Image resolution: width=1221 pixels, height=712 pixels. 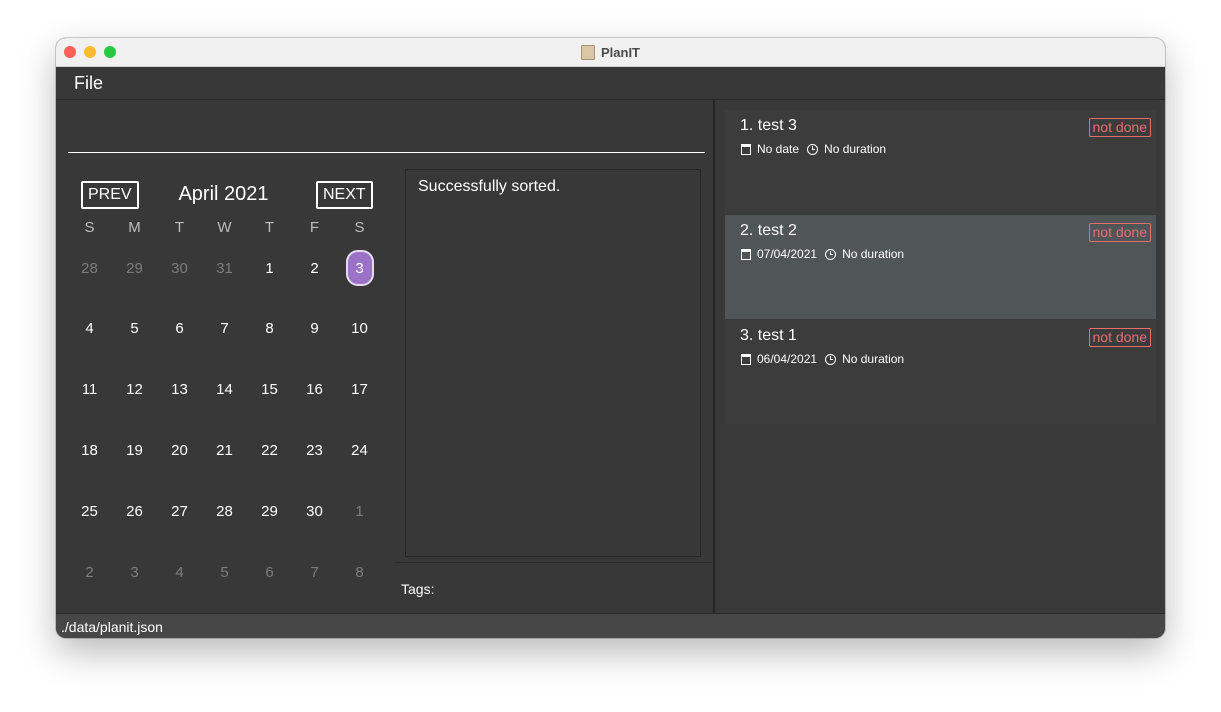 What do you see at coordinates (778, 149) in the screenshot?
I see `task-date: No date` at bounding box center [778, 149].